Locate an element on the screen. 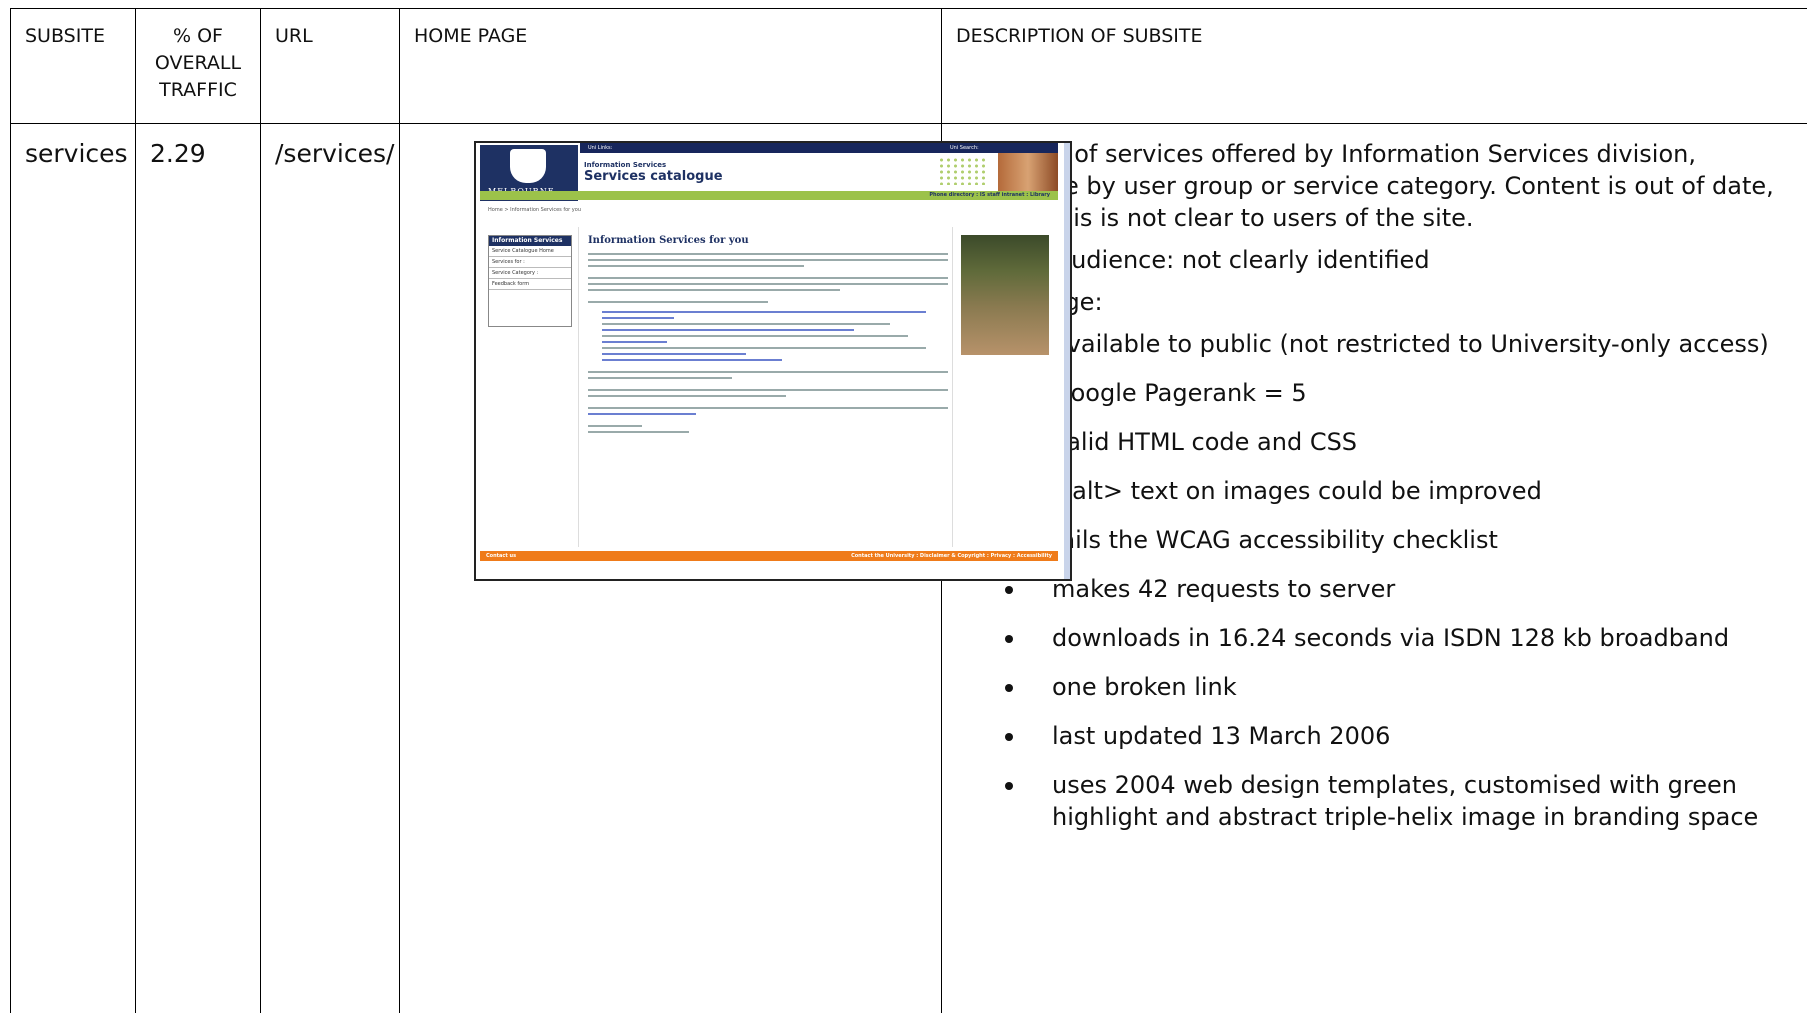 This screenshot has height=1013, width=1807. list-item: one broken link is located at coordinates (1422, 687).